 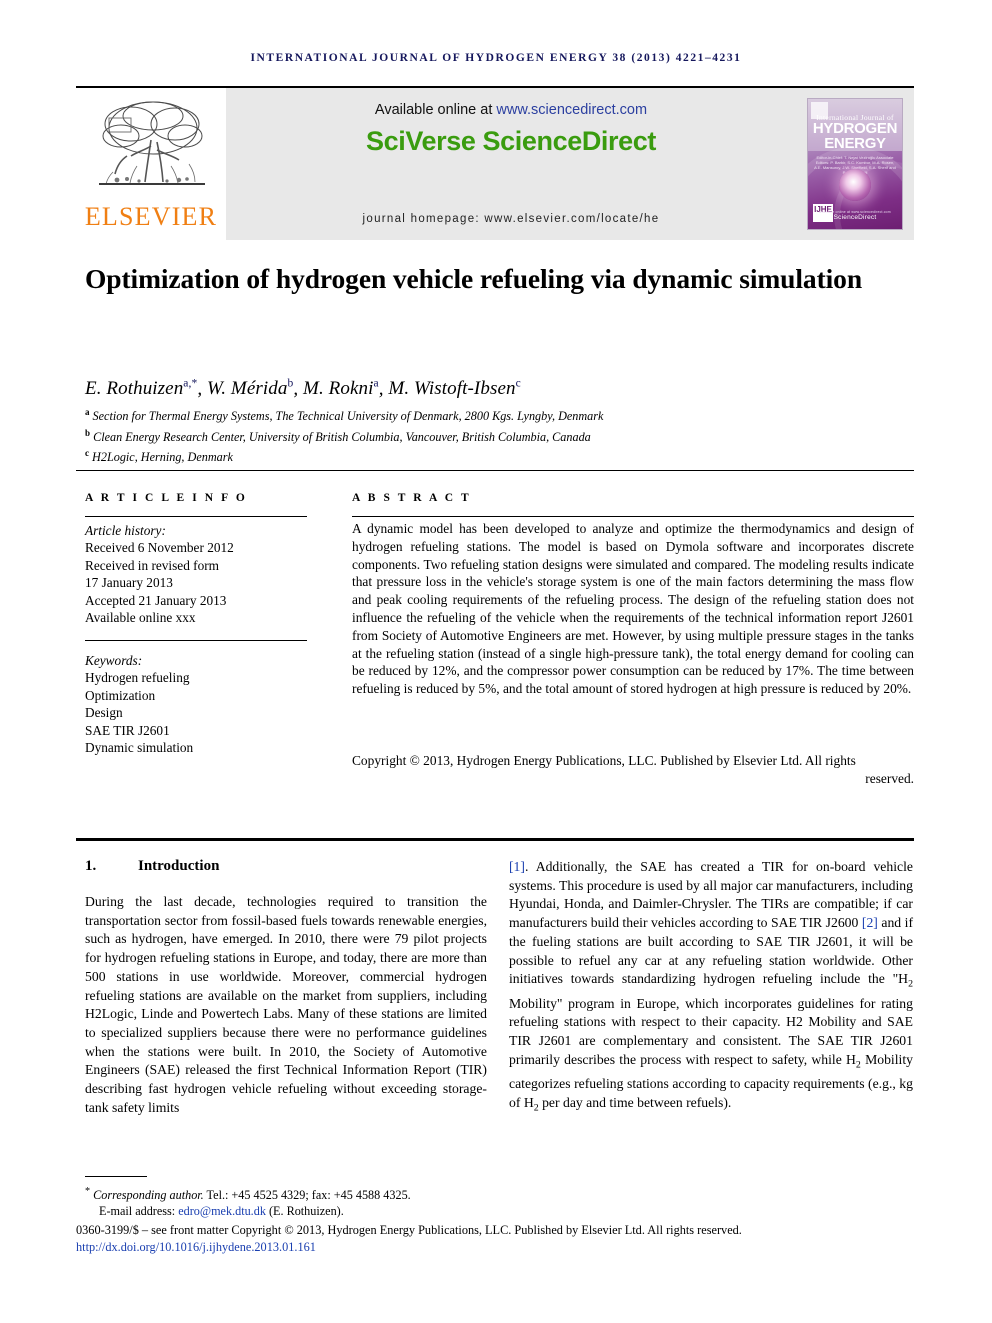 I want to click on author-4: M. Wistoft-Ibsenc, so click(x=454, y=388).